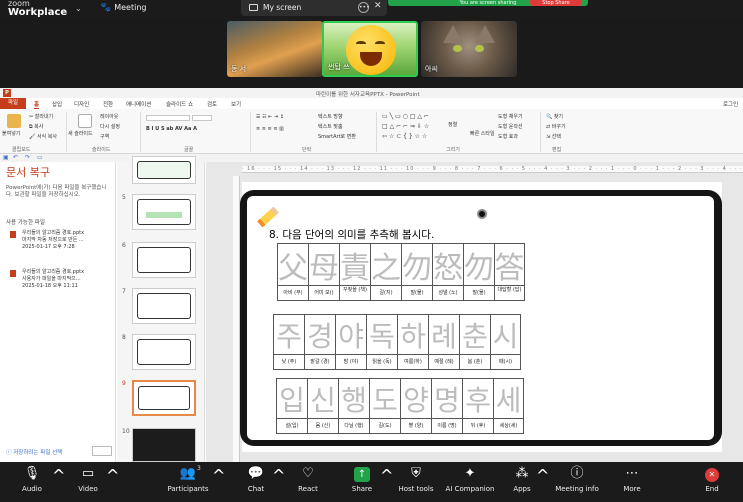  What do you see at coordinates (730, 104) in the screenshot?
I see `sign-in-link: 로그인` at bounding box center [730, 104].